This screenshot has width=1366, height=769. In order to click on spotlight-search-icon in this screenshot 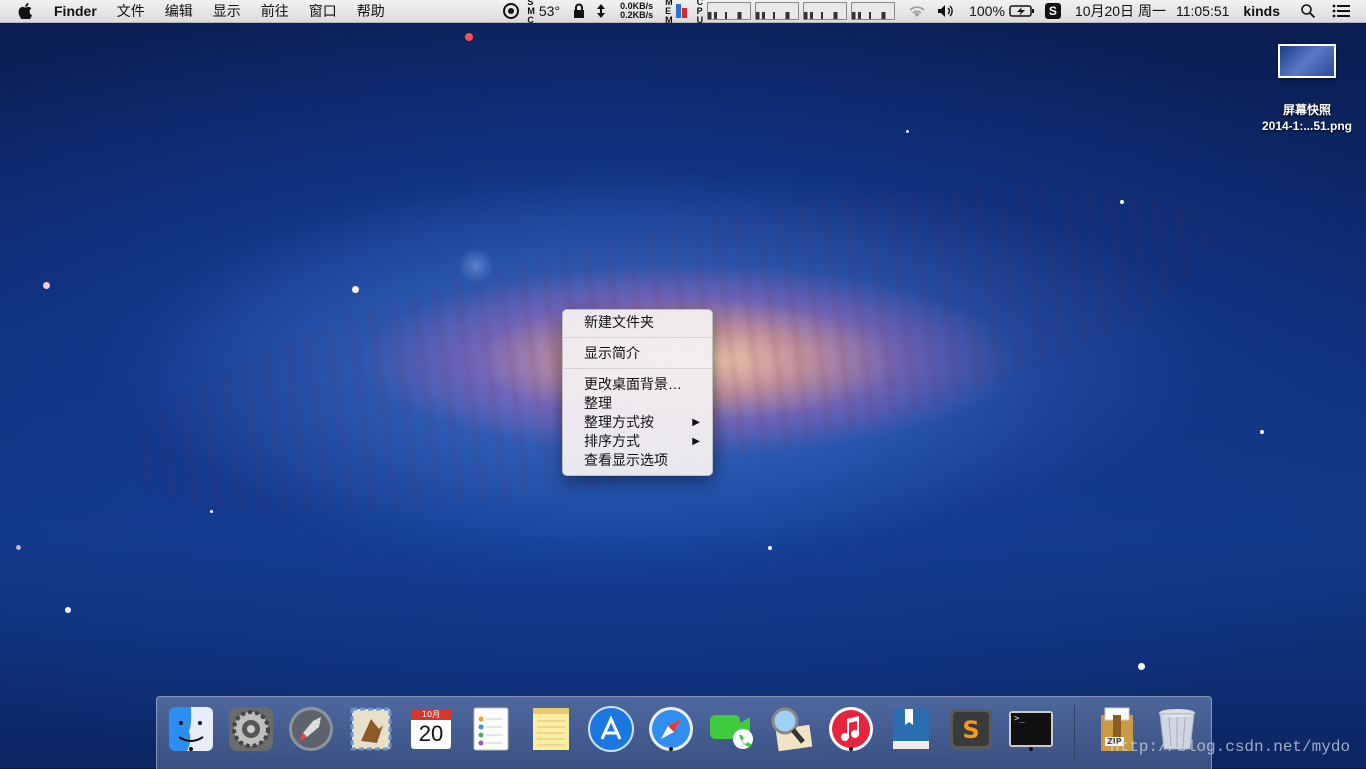, I will do `click(1308, 11)`.